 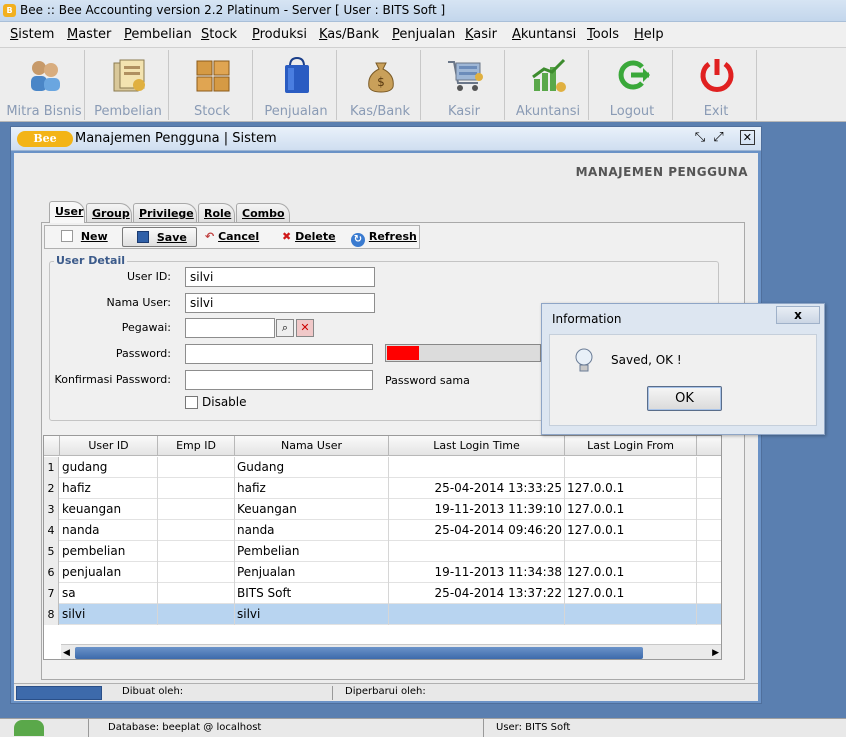 I want to click on row-number-header, so click(x=52, y=446).